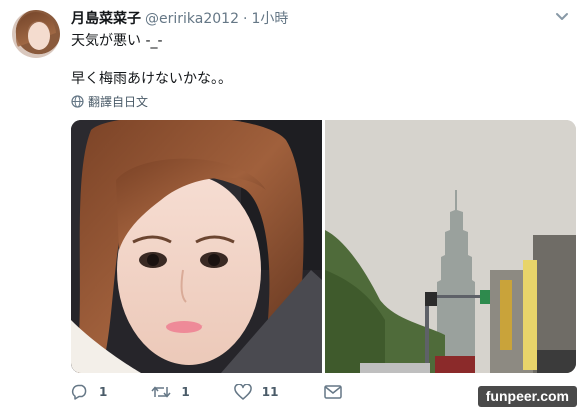 Image resolution: width=583 pixels, height=411 pixels. Describe the element at coordinates (185, 392) in the screenshot. I see `retweet-count: 1` at that location.